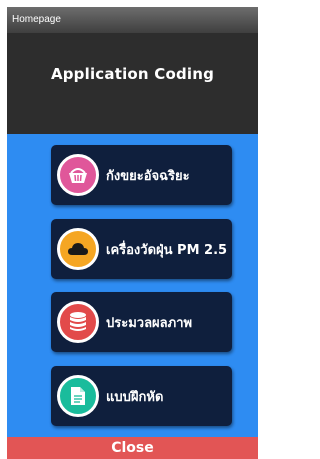 Image resolution: width=320 pixels, height=459 pixels. What do you see at coordinates (148, 176) in the screenshot?
I see `smart-bin-label: กังขยะอัจฉริยะ` at bounding box center [148, 176].